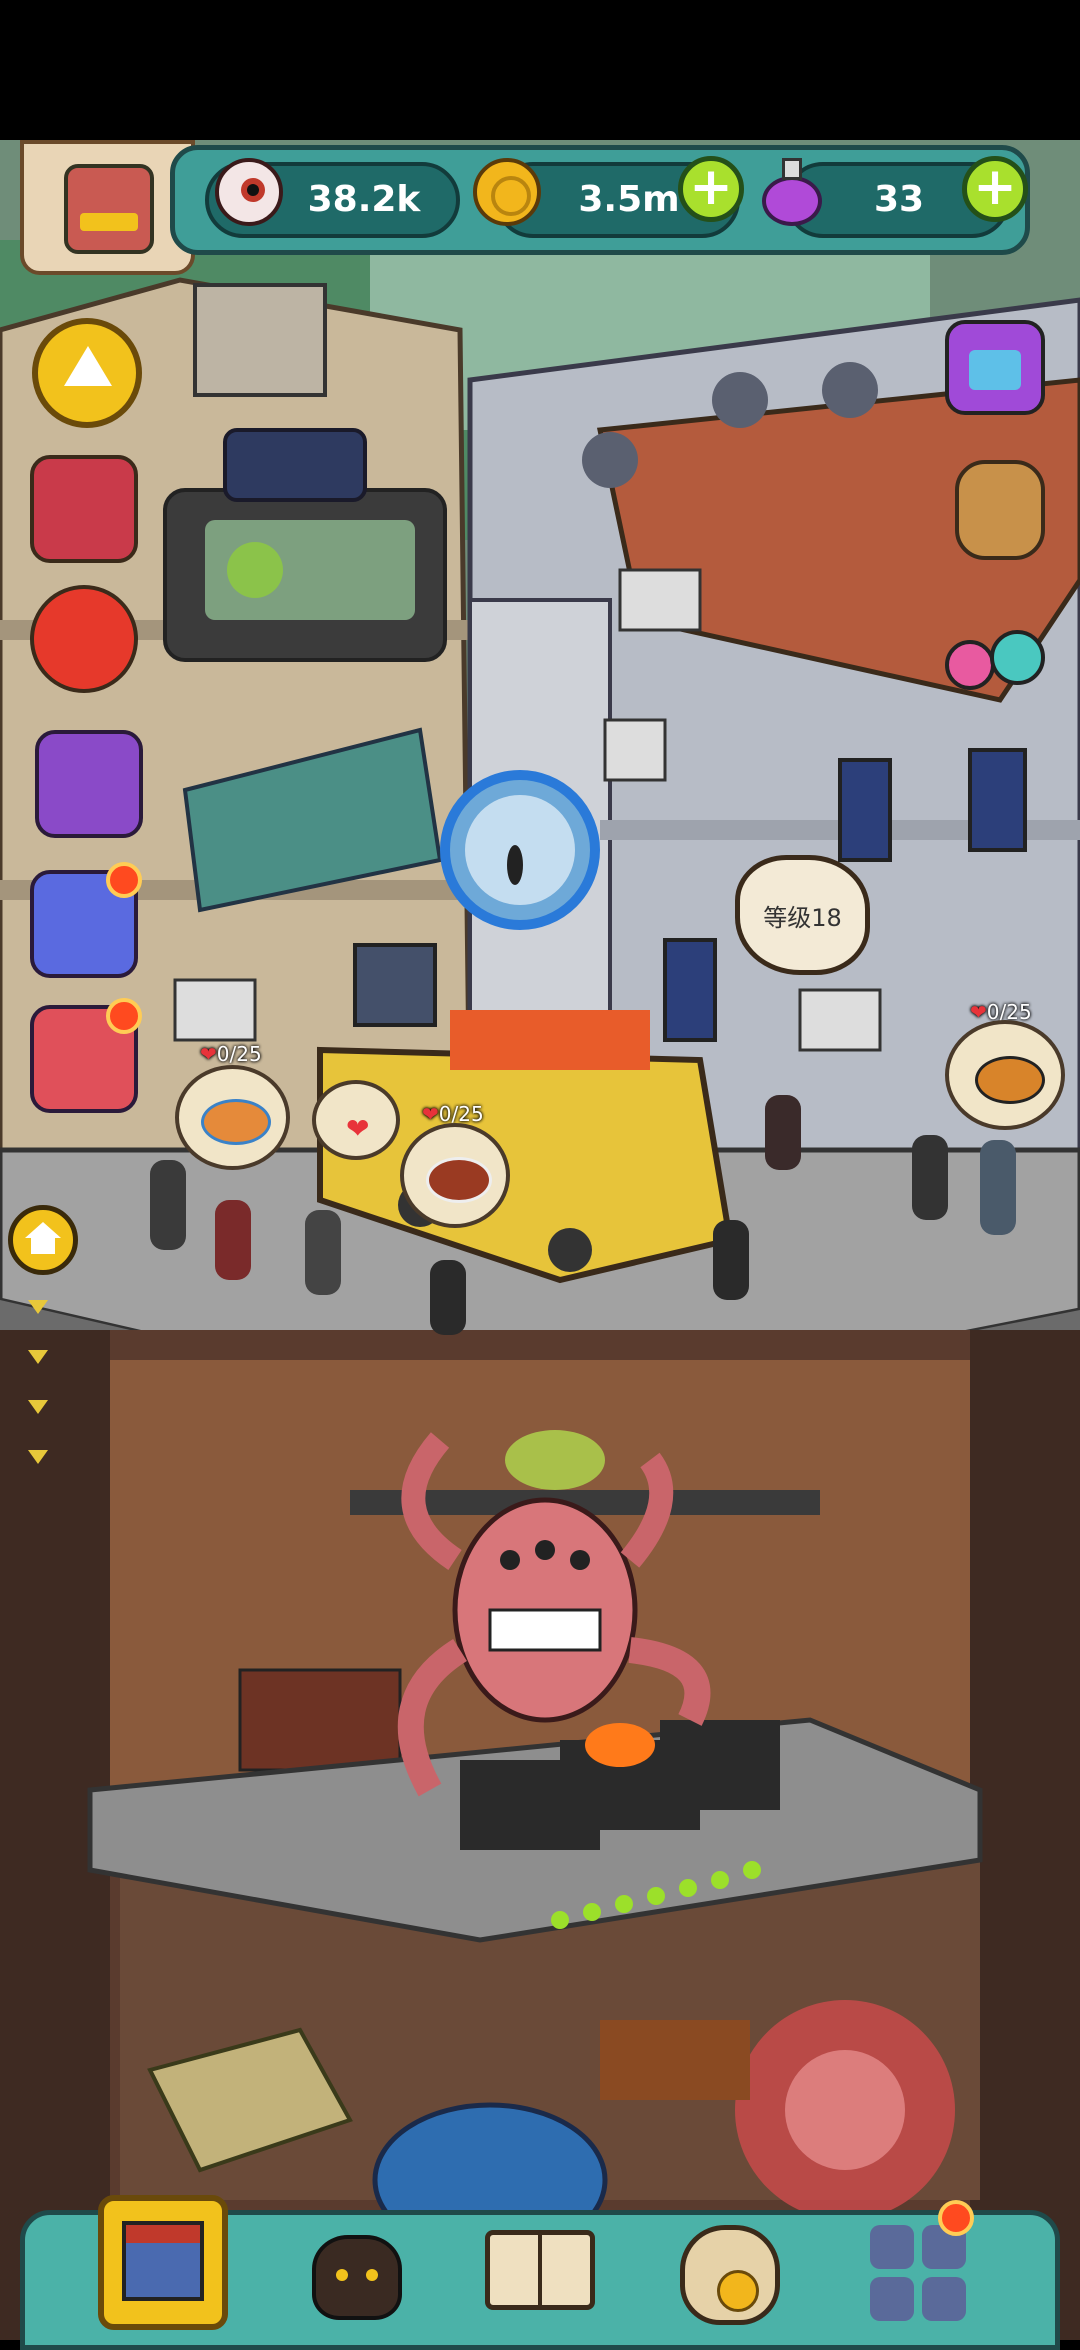  What do you see at coordinates (84, 639) in the screenshot?
I see `strawberry-icon` at bounding box center [84, 639].